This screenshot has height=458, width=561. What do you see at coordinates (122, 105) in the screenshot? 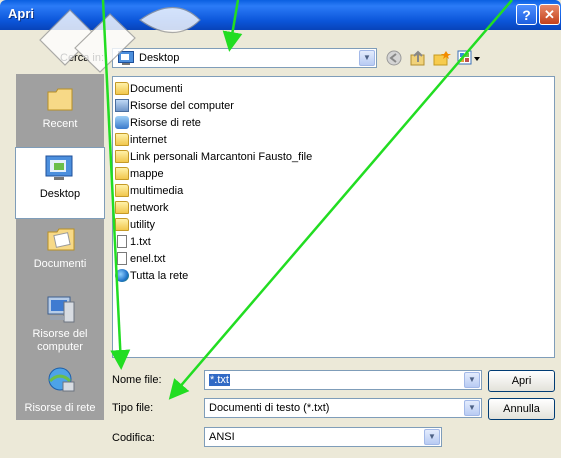
I see `computer-icon` at bounding box center [122, 105].